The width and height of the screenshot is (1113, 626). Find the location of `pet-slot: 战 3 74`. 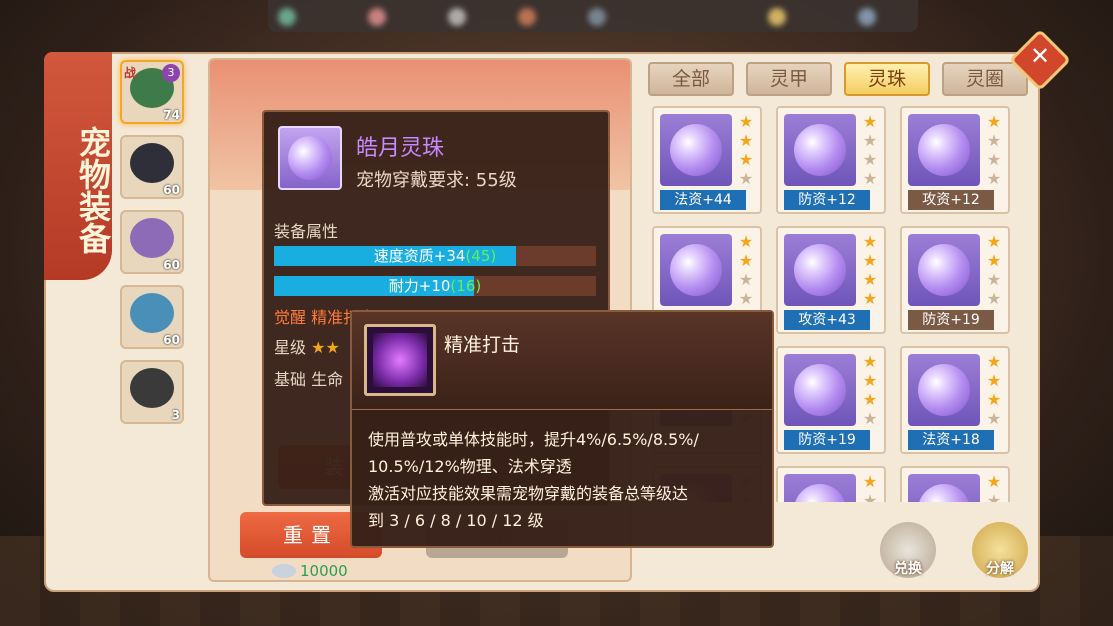

pet-slot: 战 3 74 is located at coordinates (152, 92).